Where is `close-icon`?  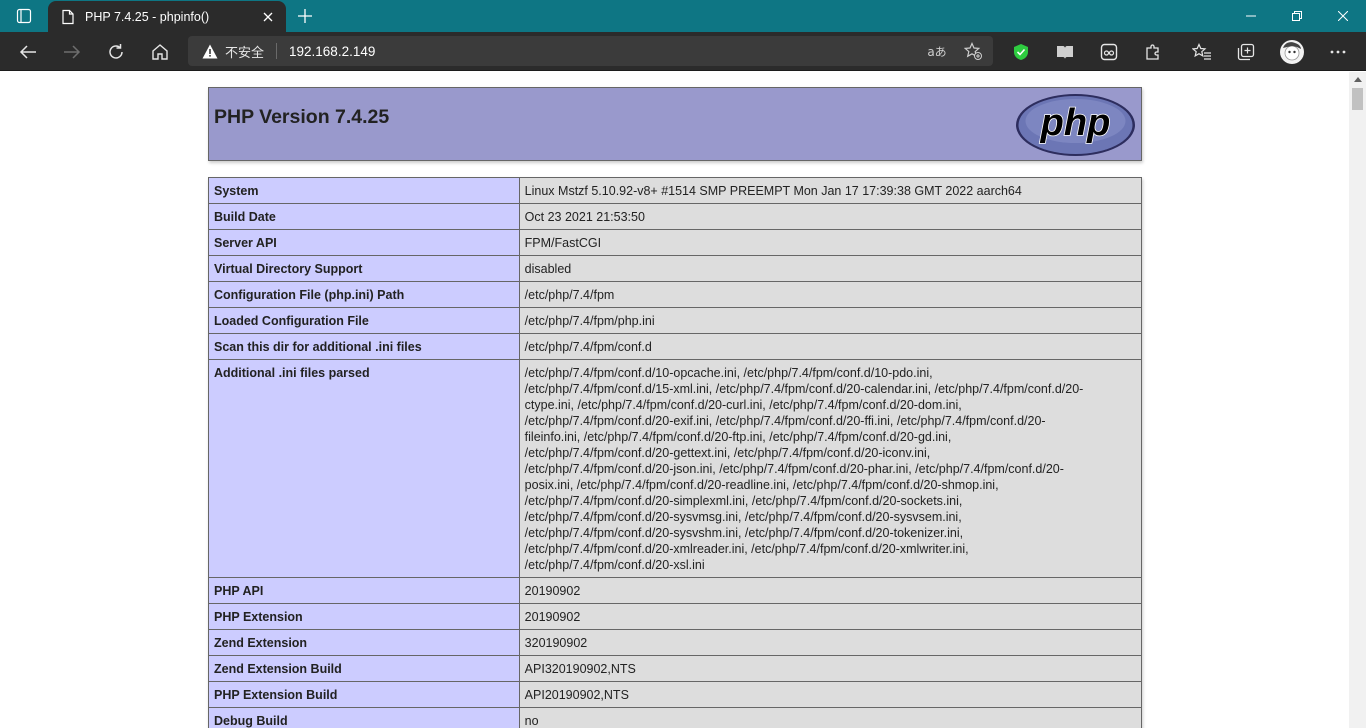 close-icon is located at coordinates (268, 17).